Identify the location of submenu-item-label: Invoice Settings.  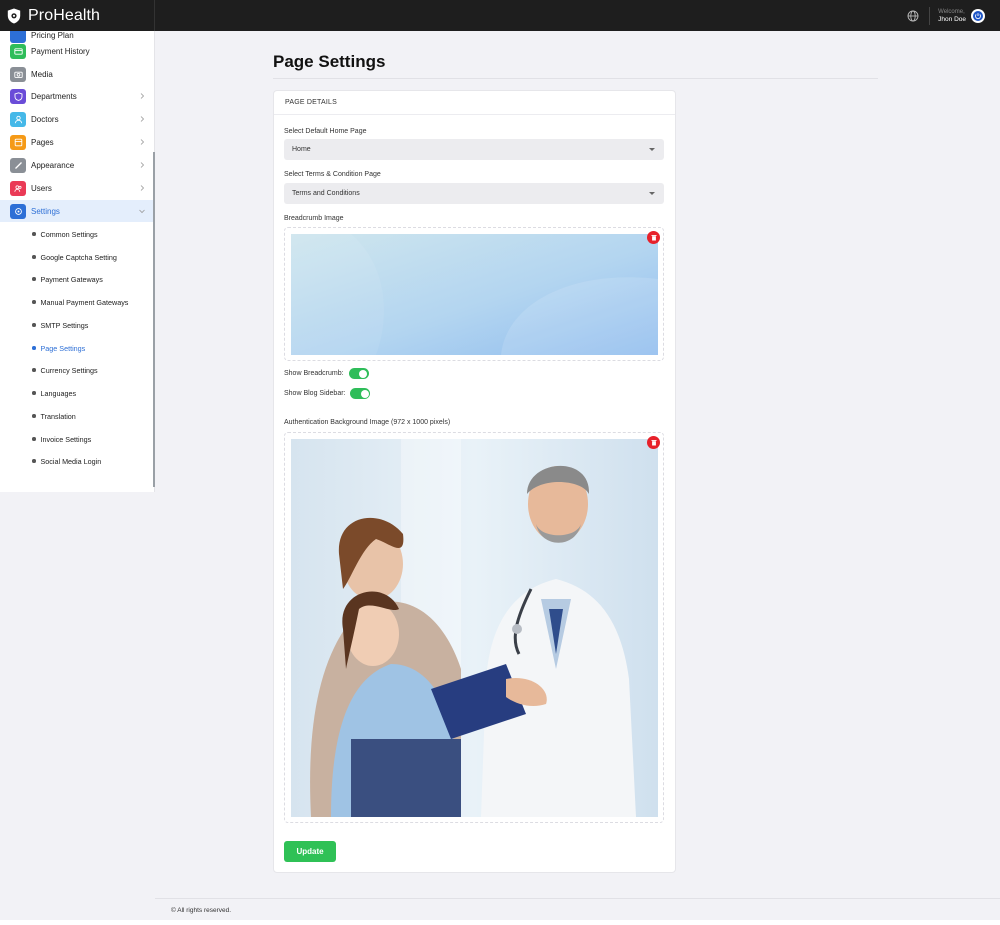
(66, 439).